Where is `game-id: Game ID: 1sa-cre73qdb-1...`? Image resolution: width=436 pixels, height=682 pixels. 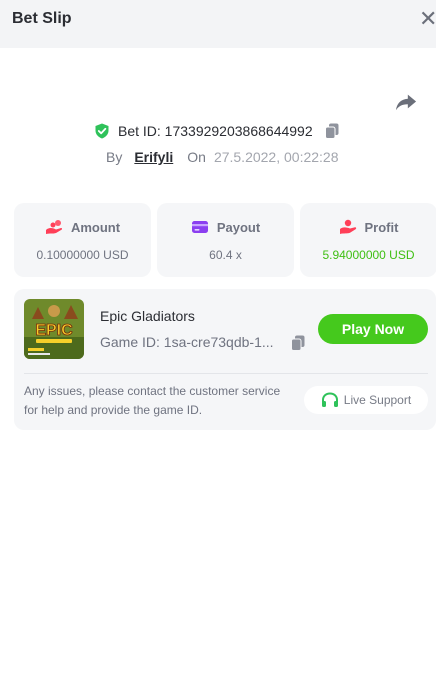
game-id: Game ID: 1sa-cre73qdb-1... is located at coordinates (187, 342).